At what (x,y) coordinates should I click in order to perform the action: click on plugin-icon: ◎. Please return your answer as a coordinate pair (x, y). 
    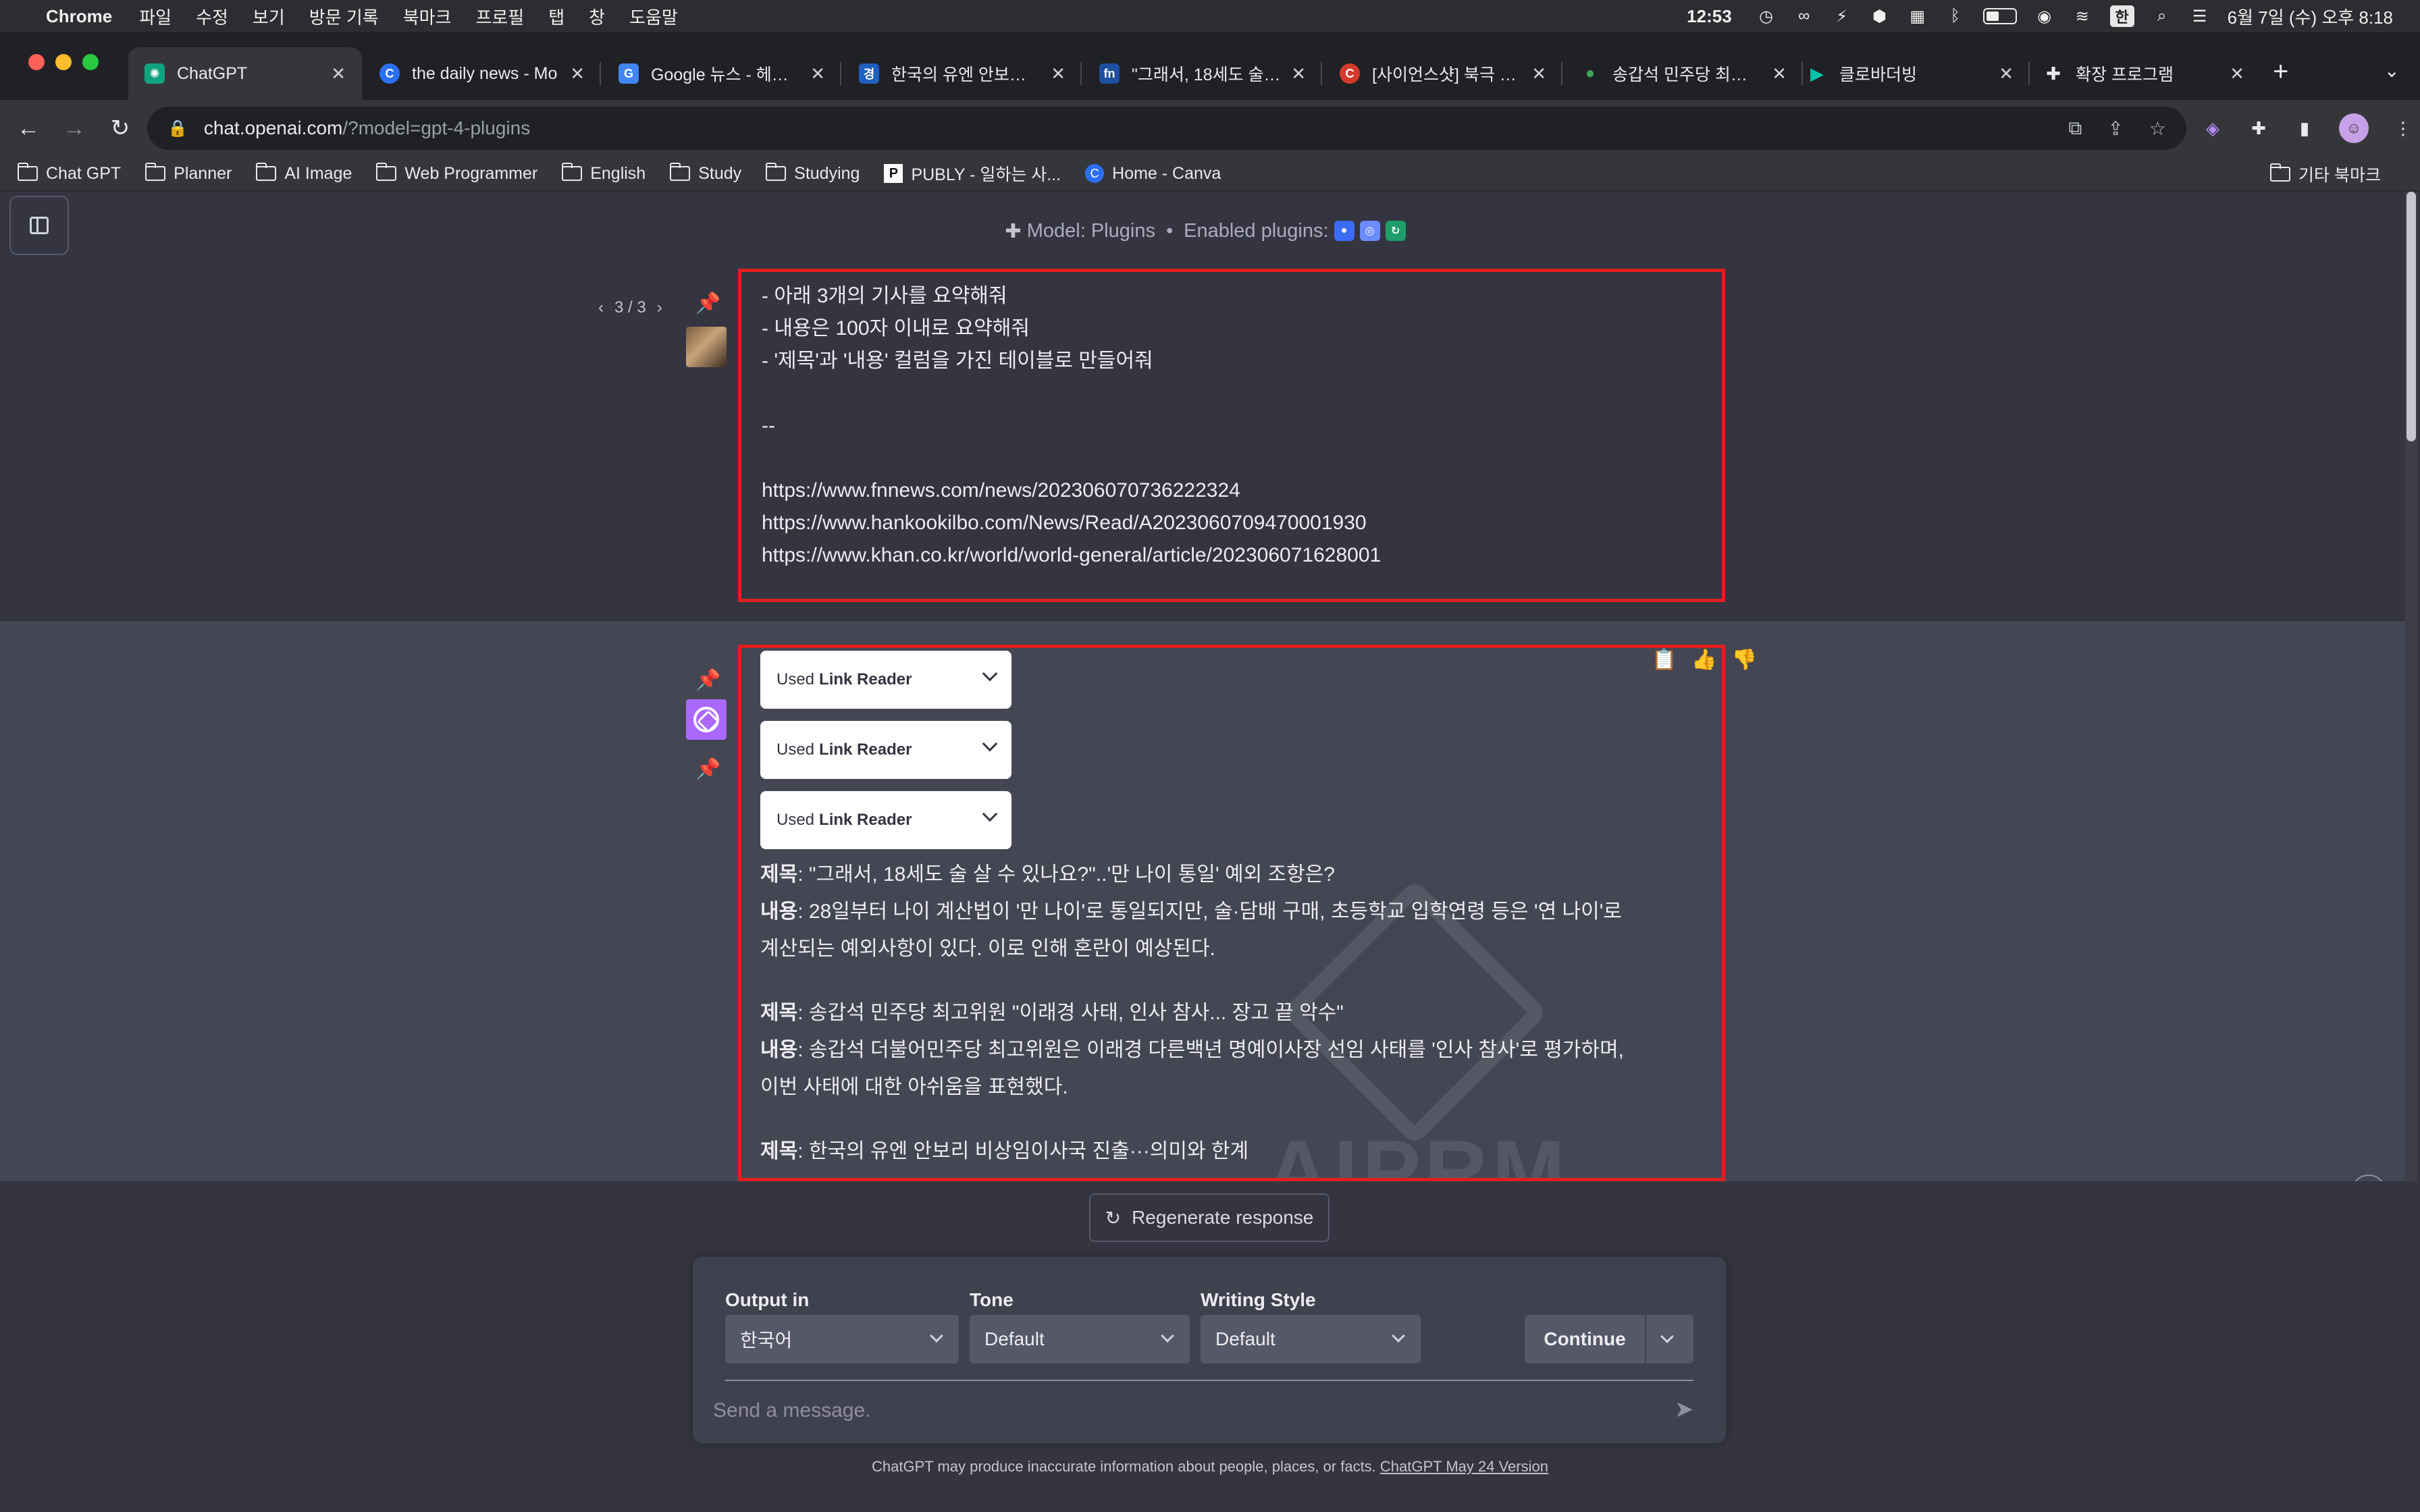
    Looking at the image, I should click on (1369, 231).